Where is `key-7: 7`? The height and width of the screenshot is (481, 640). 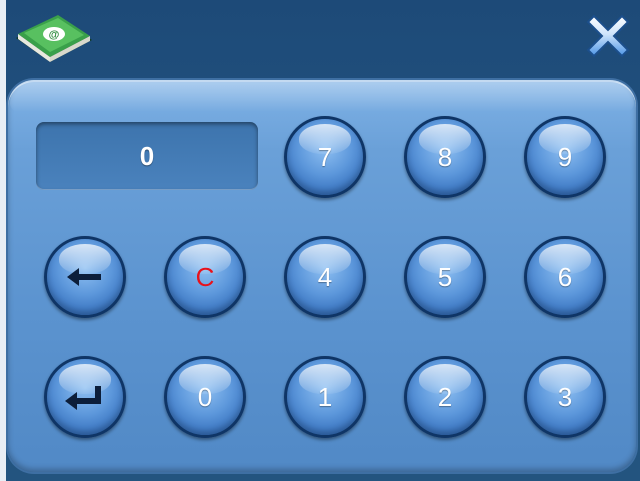 key-7: 7 is located at coordinates (325, 157).